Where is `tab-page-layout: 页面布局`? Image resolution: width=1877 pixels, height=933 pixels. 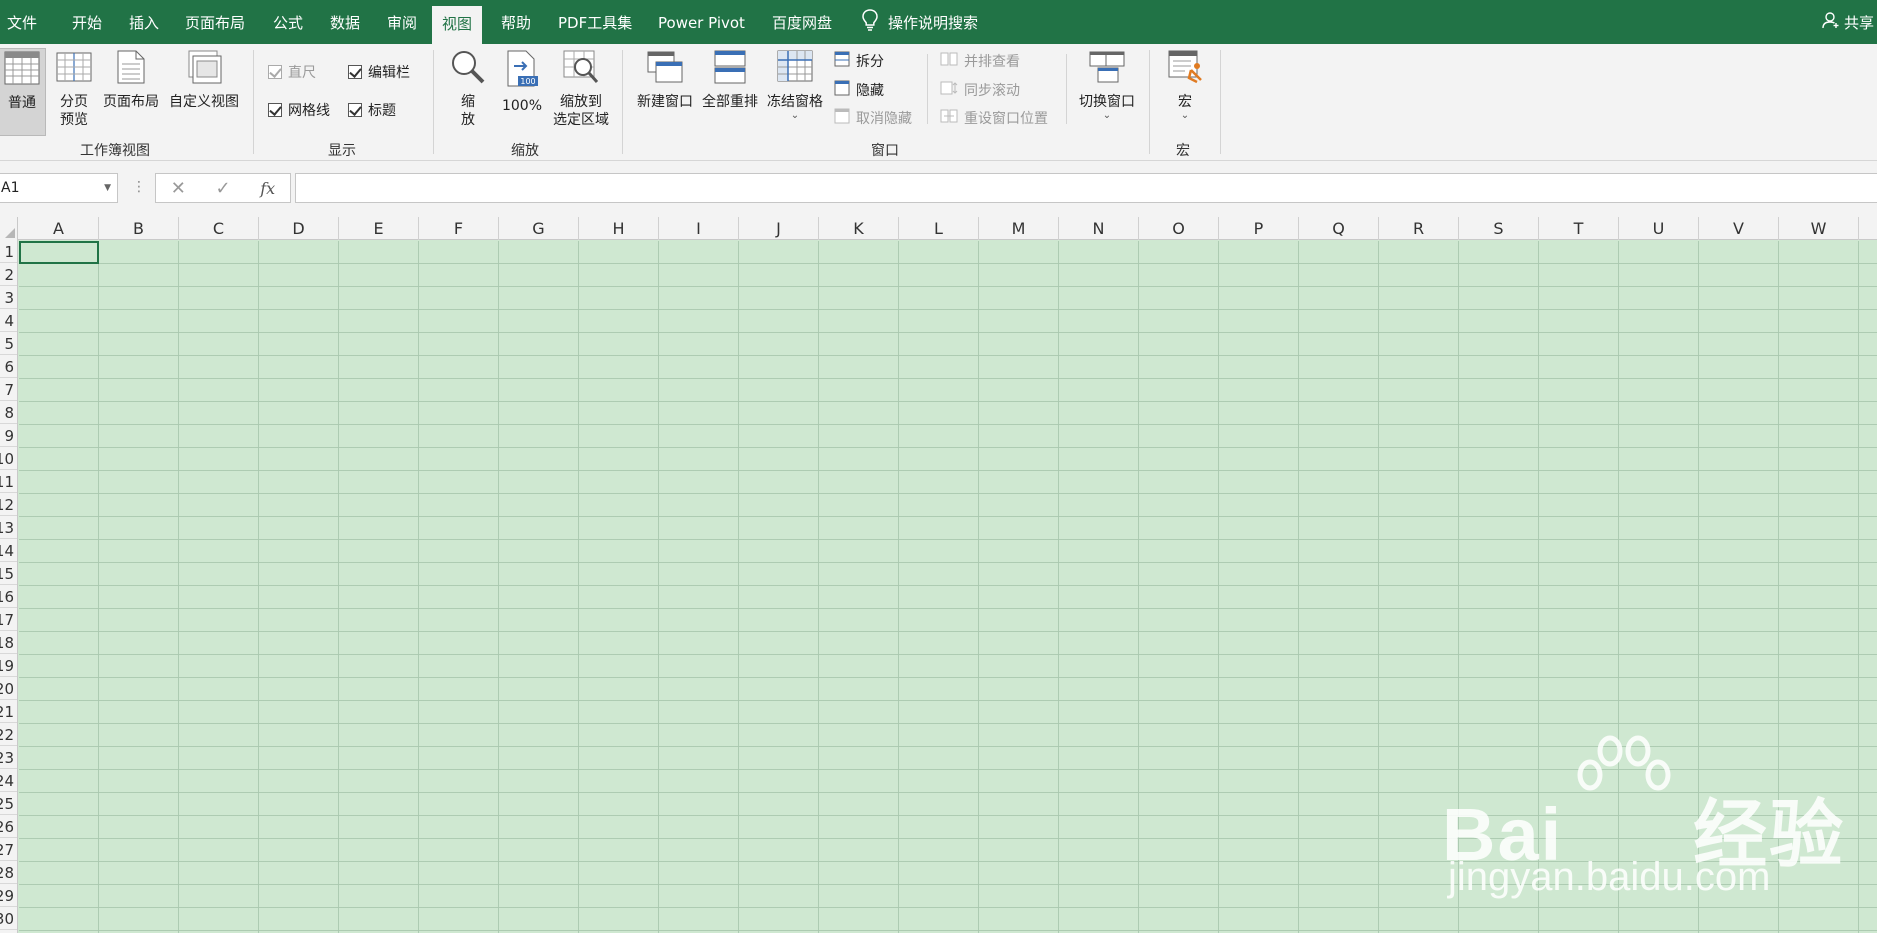 tab-page-layout: 页面布局 is located at coordinates (215, 22).